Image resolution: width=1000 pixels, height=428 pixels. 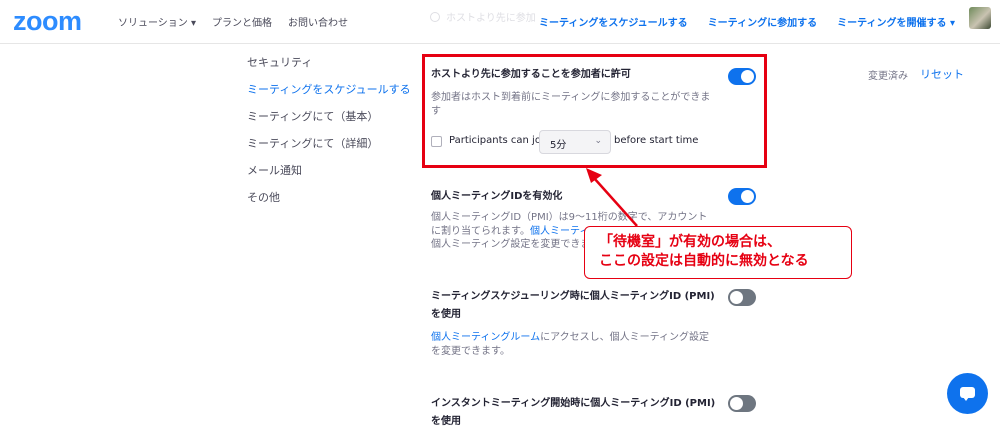 What do you see at coordinates (329, 150) in the screenshot?
I see `sidebar-item-in-meeting-advanced: ミーティングにて（詳細）` at bounding box center [329, 150].